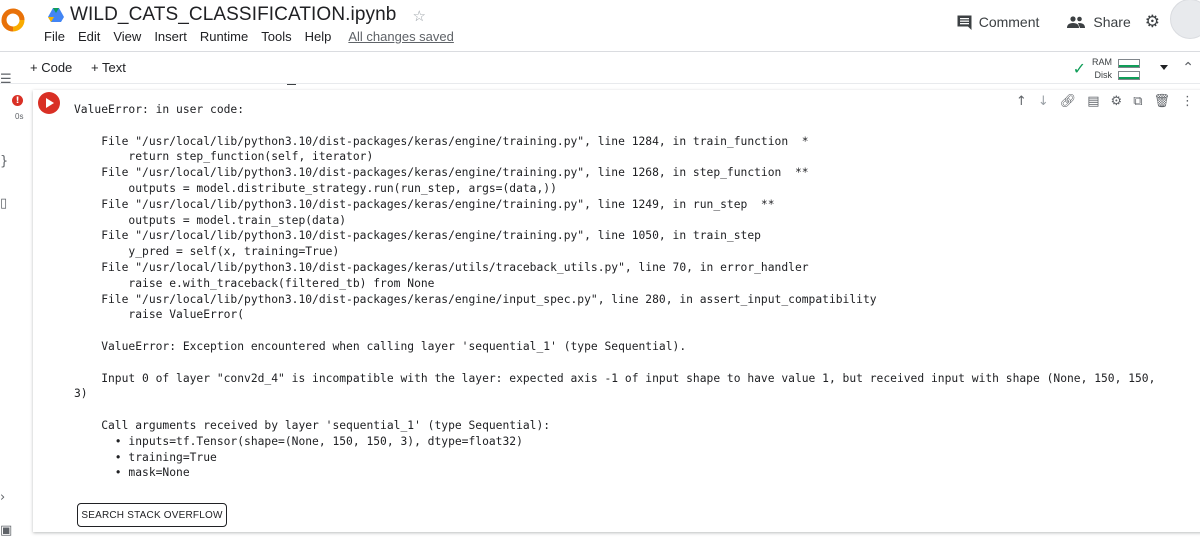 Image resolution: width=1200 pixels, height=542 pixels. I want to click on title-row: WILD_CATS_CLASSIFICATION.ipynb ☆, so click(237, 15).